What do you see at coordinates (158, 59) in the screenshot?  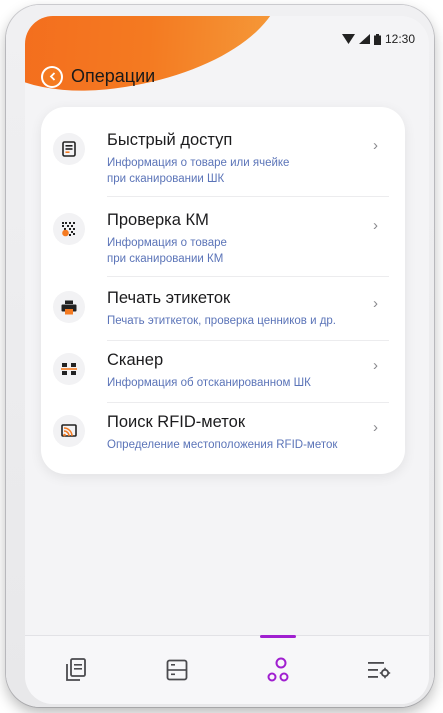 I see `header-decoration` at bounding box center [158, 59].